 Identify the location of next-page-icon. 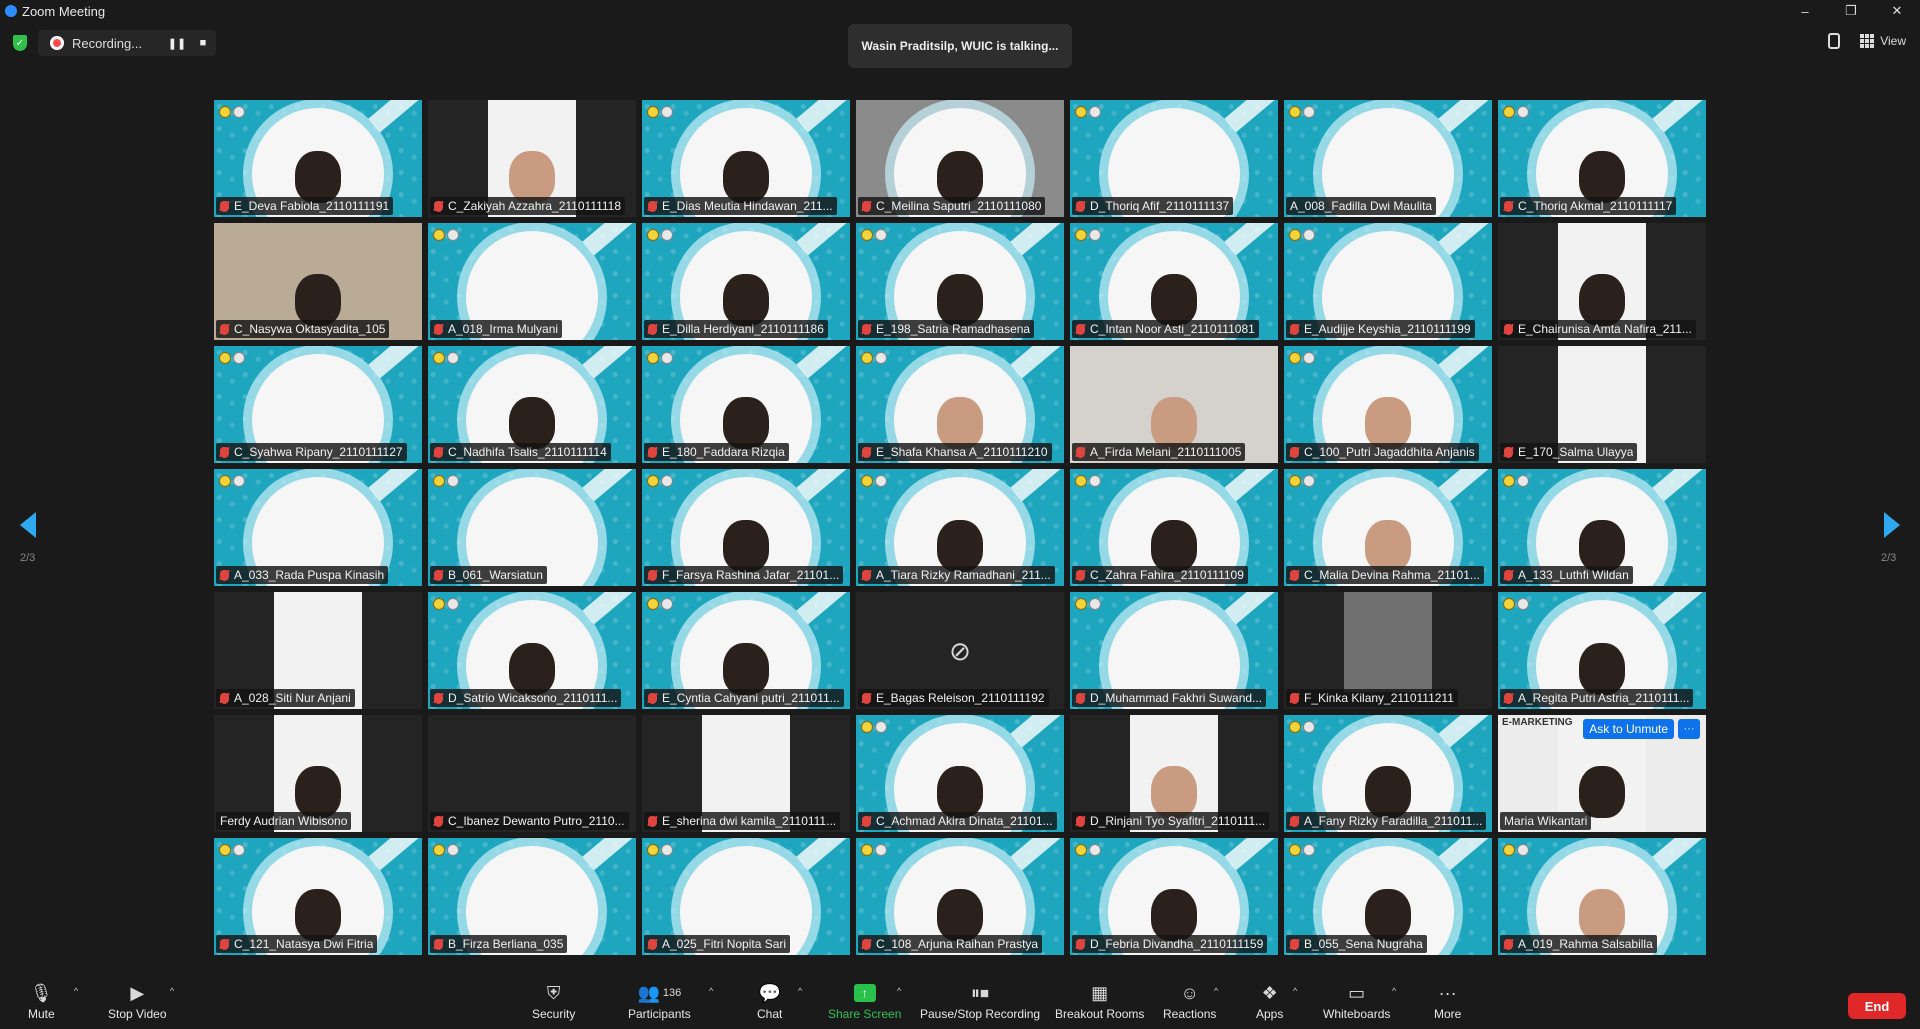
(1892, 525).